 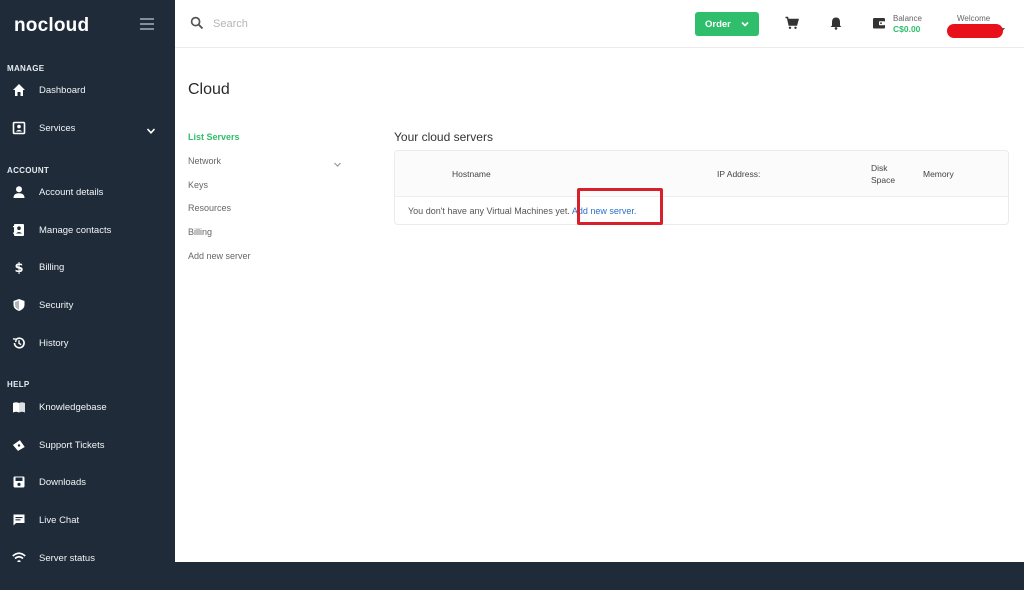 What do you see at coordinates (87, 482) in the screenshot?
I see `sidebar-item-downloads: Downloads` at bounding box center [87, 482].